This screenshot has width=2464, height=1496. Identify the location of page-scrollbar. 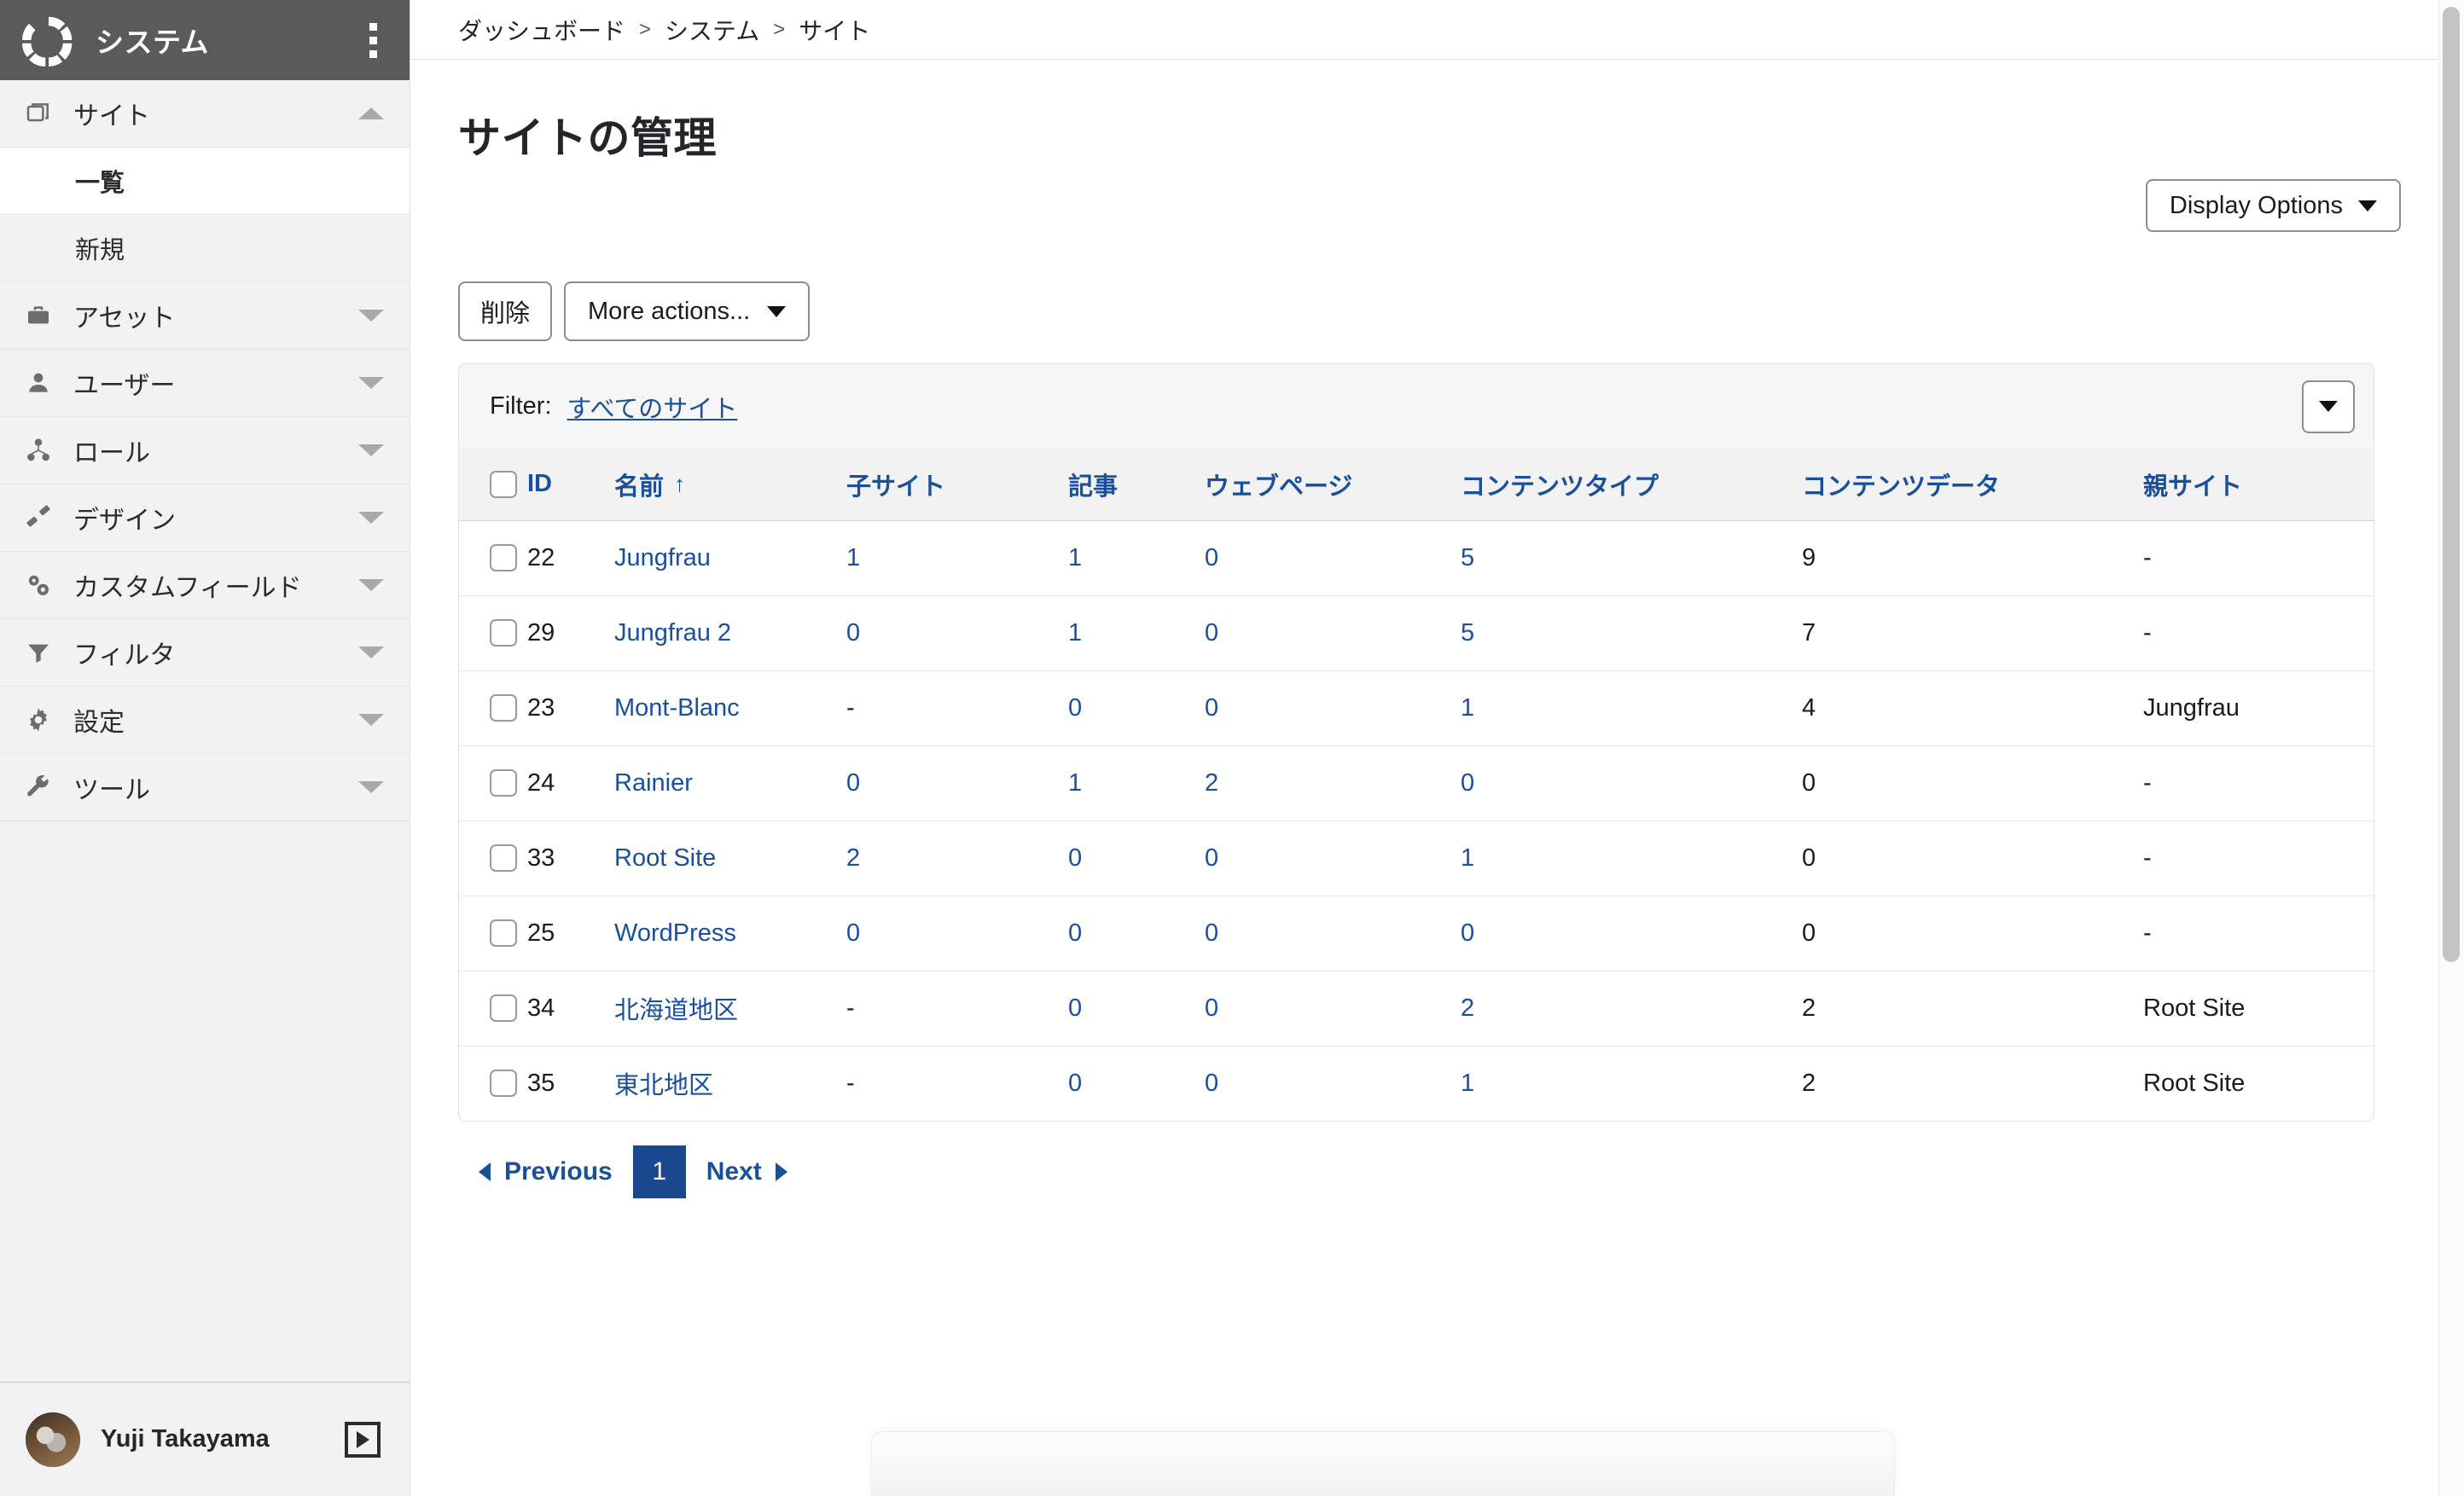
(2451, 748).